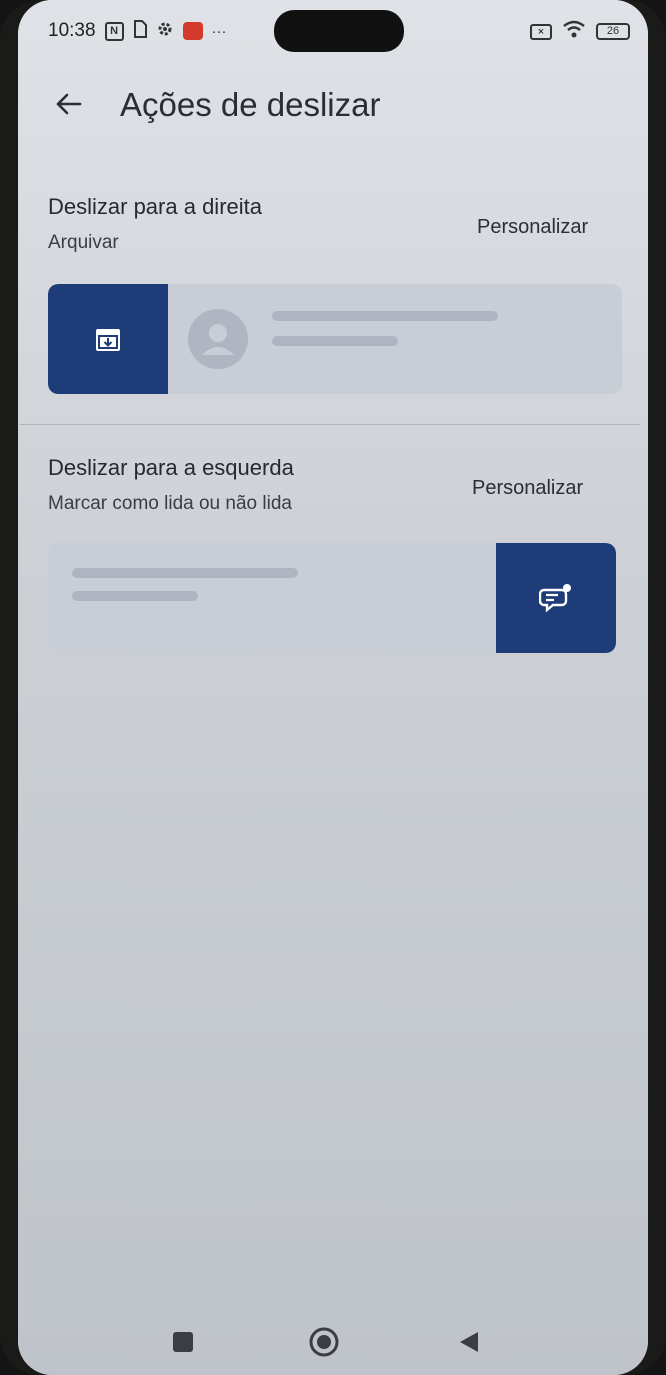 This screenshot has width=666, height=1375. I want to click on swipe-right-customize-button: Personalizar, so click(532, 227).